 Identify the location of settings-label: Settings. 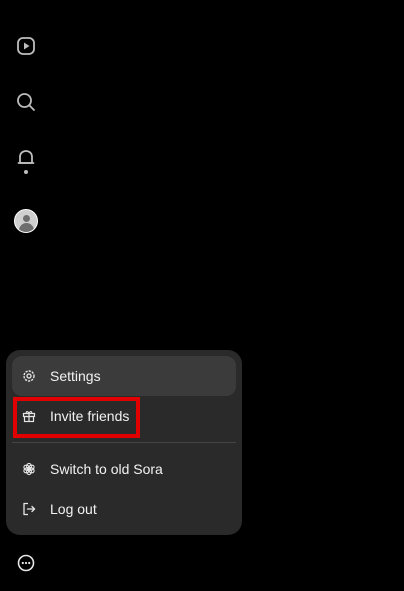
(75, 376).